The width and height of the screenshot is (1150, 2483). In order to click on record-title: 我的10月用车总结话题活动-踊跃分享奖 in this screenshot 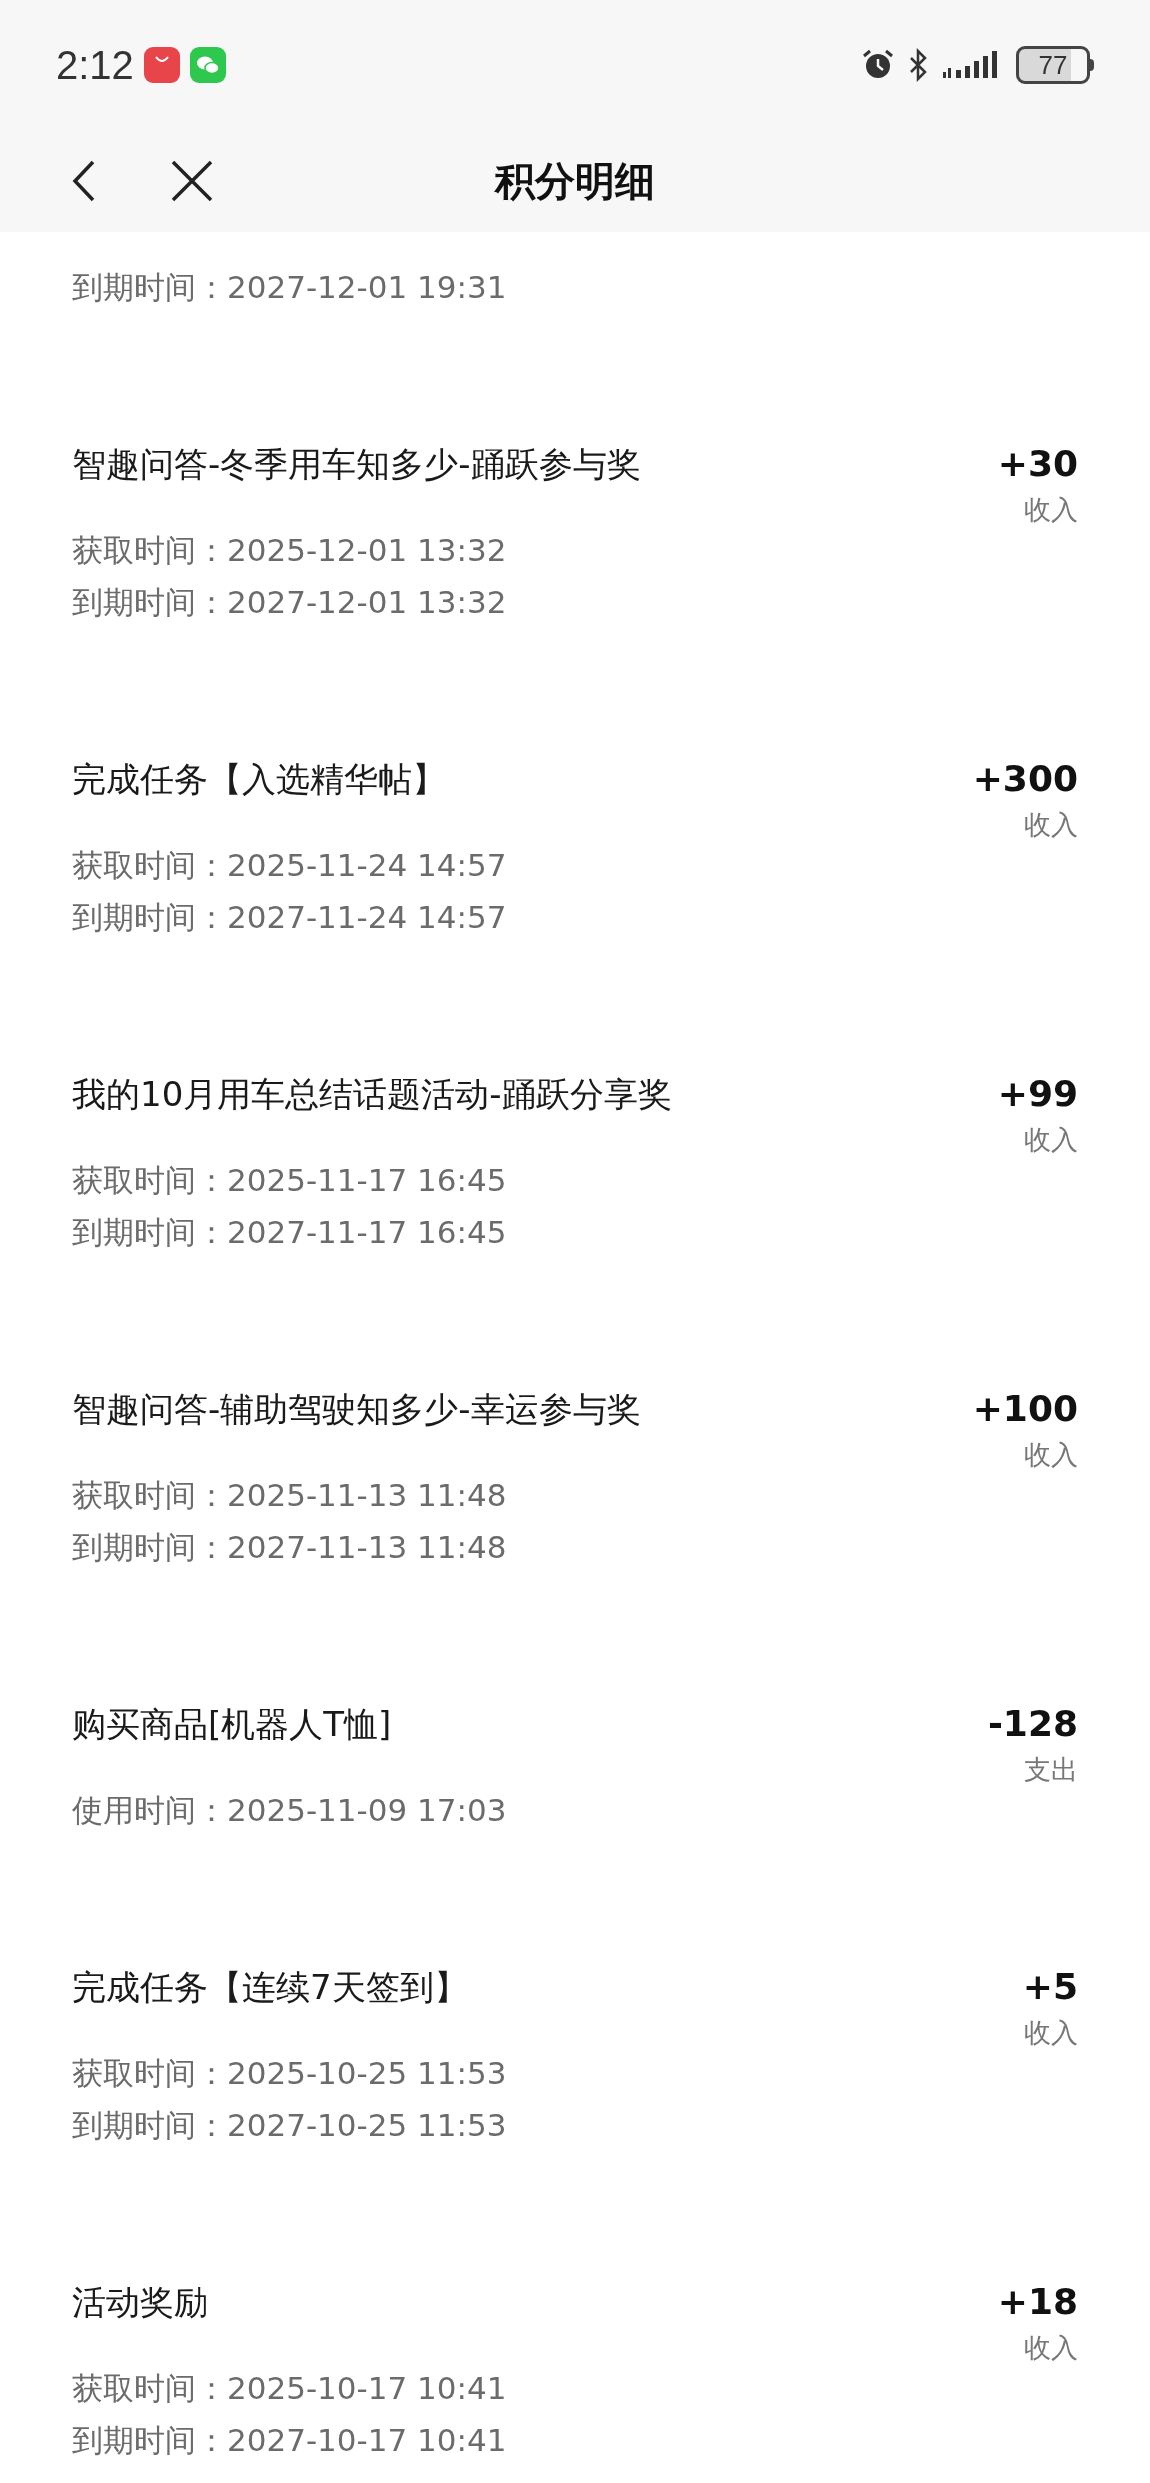, I will do `click(372, 1094)`.